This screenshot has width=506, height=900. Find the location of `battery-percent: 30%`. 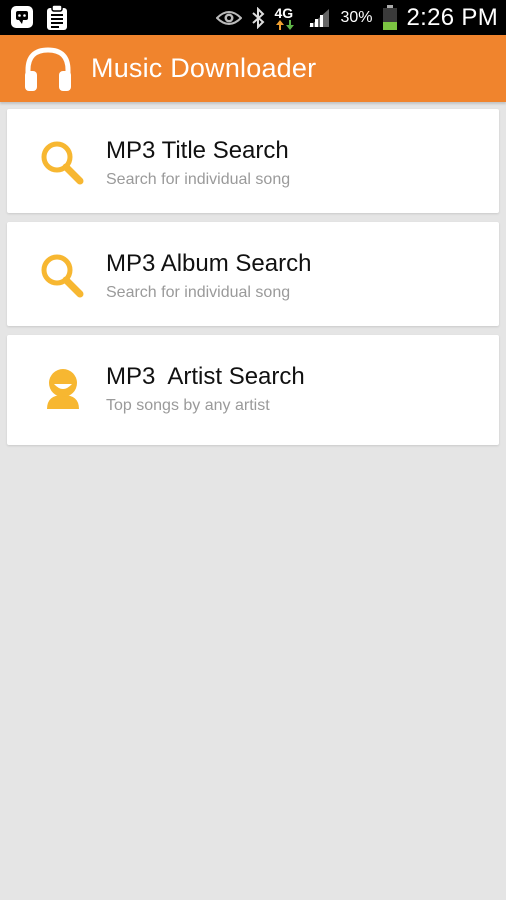

battery-percent: 30% is located at coordinates (356, 17).